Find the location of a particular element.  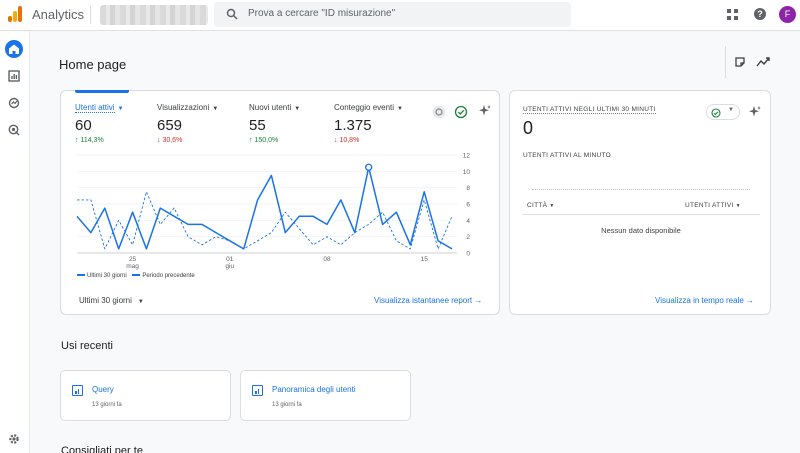

avatar: F is located at coordinates (787, 14).